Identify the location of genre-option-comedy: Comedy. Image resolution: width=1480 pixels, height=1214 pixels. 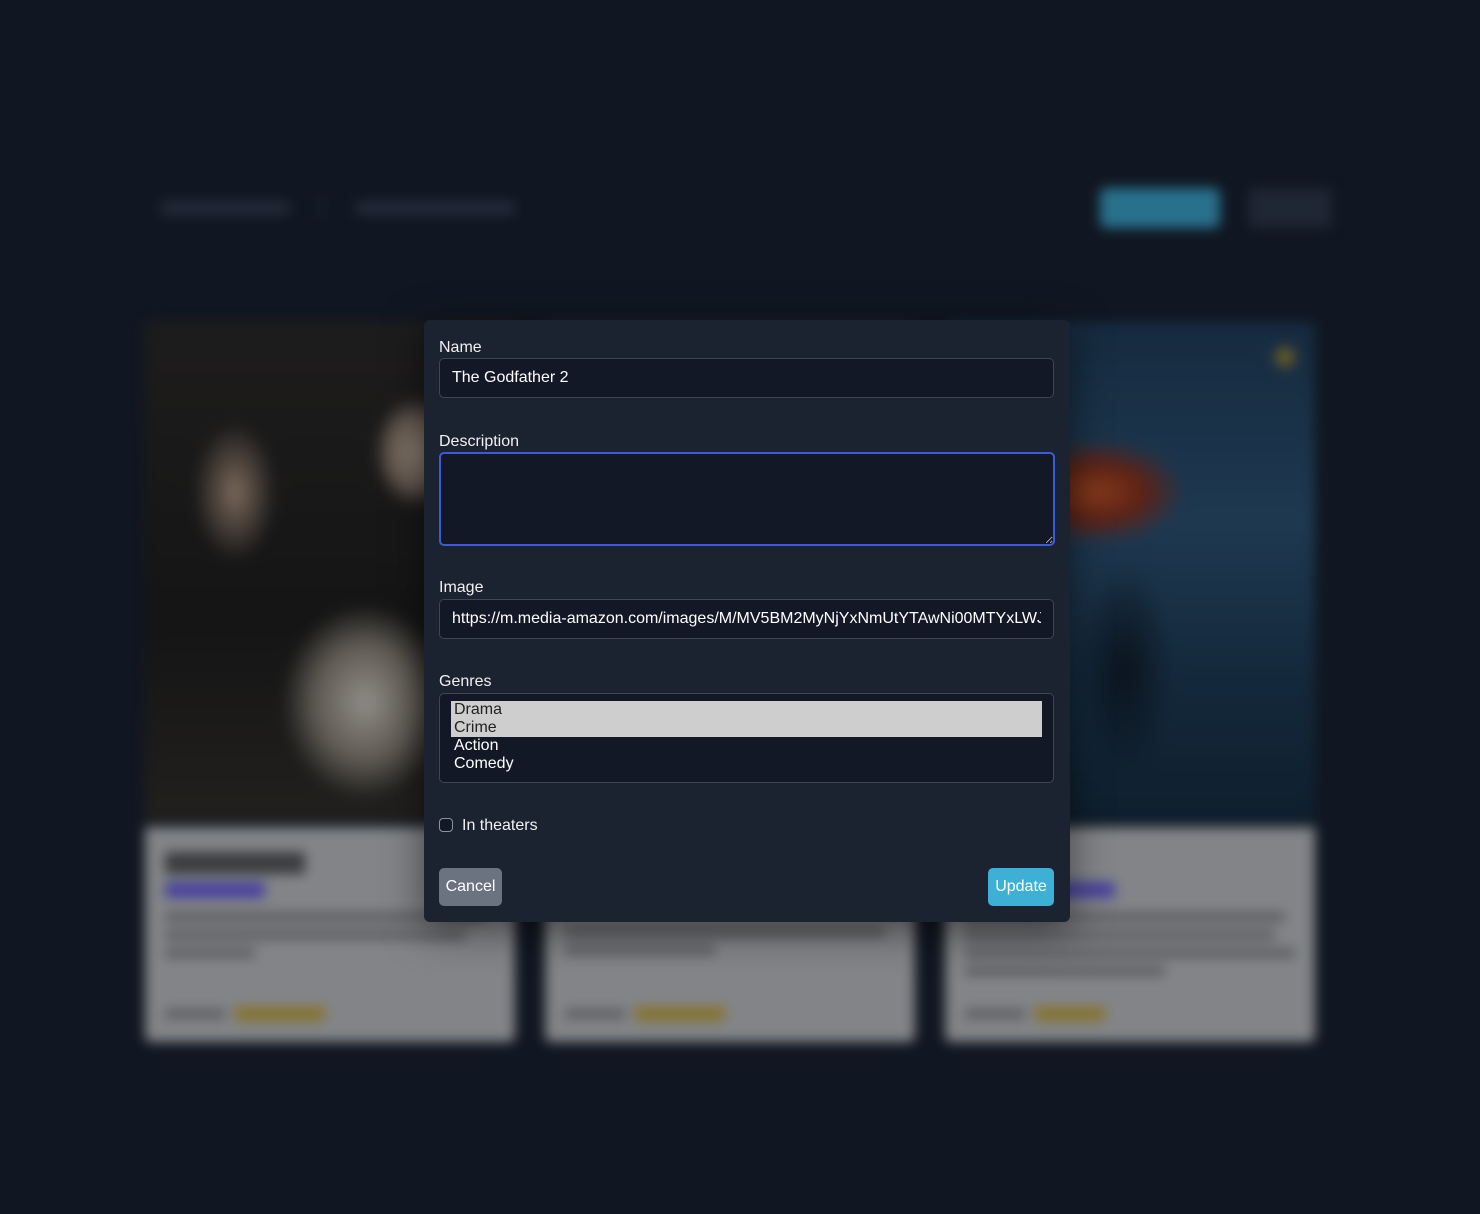
(746, 764).